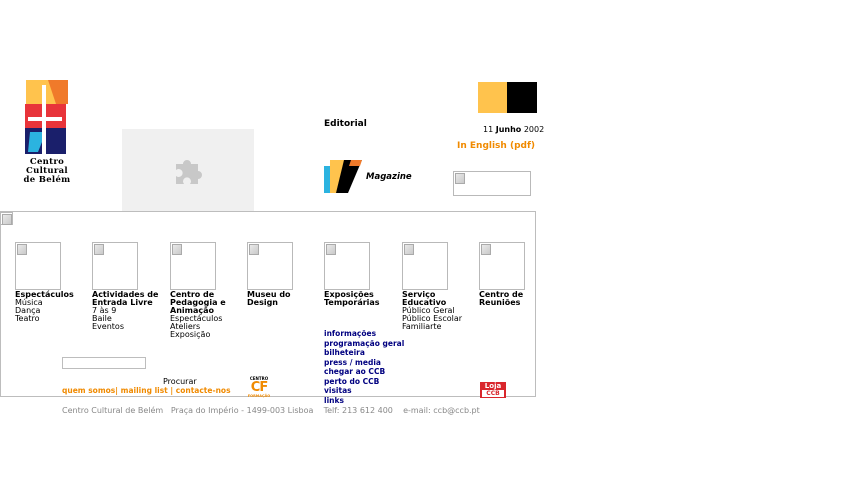 Image resolution: width=865 pixels, height=500 pixels. I want to click on link-informacoes: informações, so click(364, 334).